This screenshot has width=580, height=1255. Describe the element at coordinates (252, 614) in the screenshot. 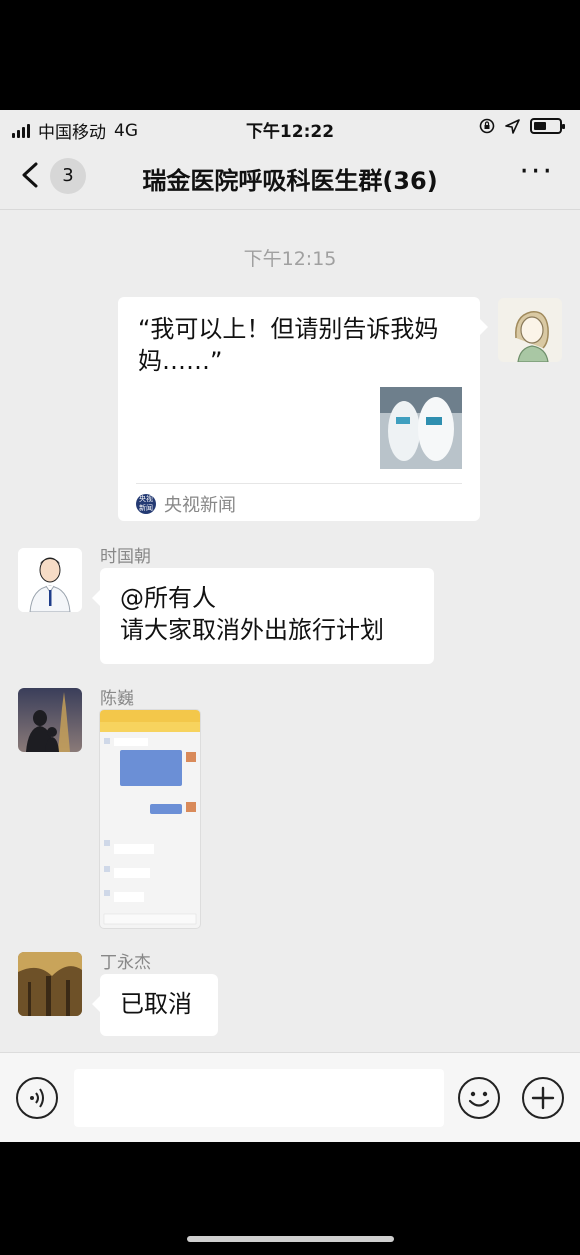

I see `message-text: @所有人 请大家取消外出旅行计划` at that location.